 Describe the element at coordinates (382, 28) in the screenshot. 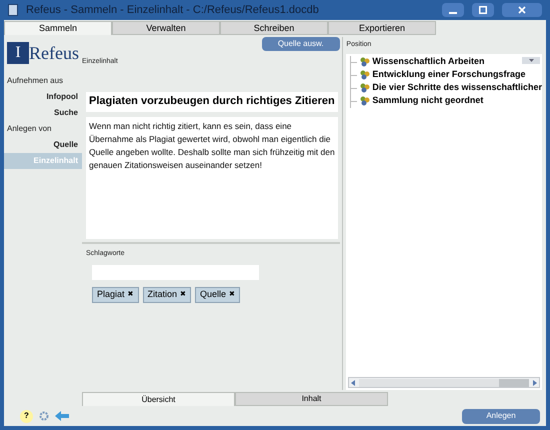

I see `tab: Exportieren` at that location.